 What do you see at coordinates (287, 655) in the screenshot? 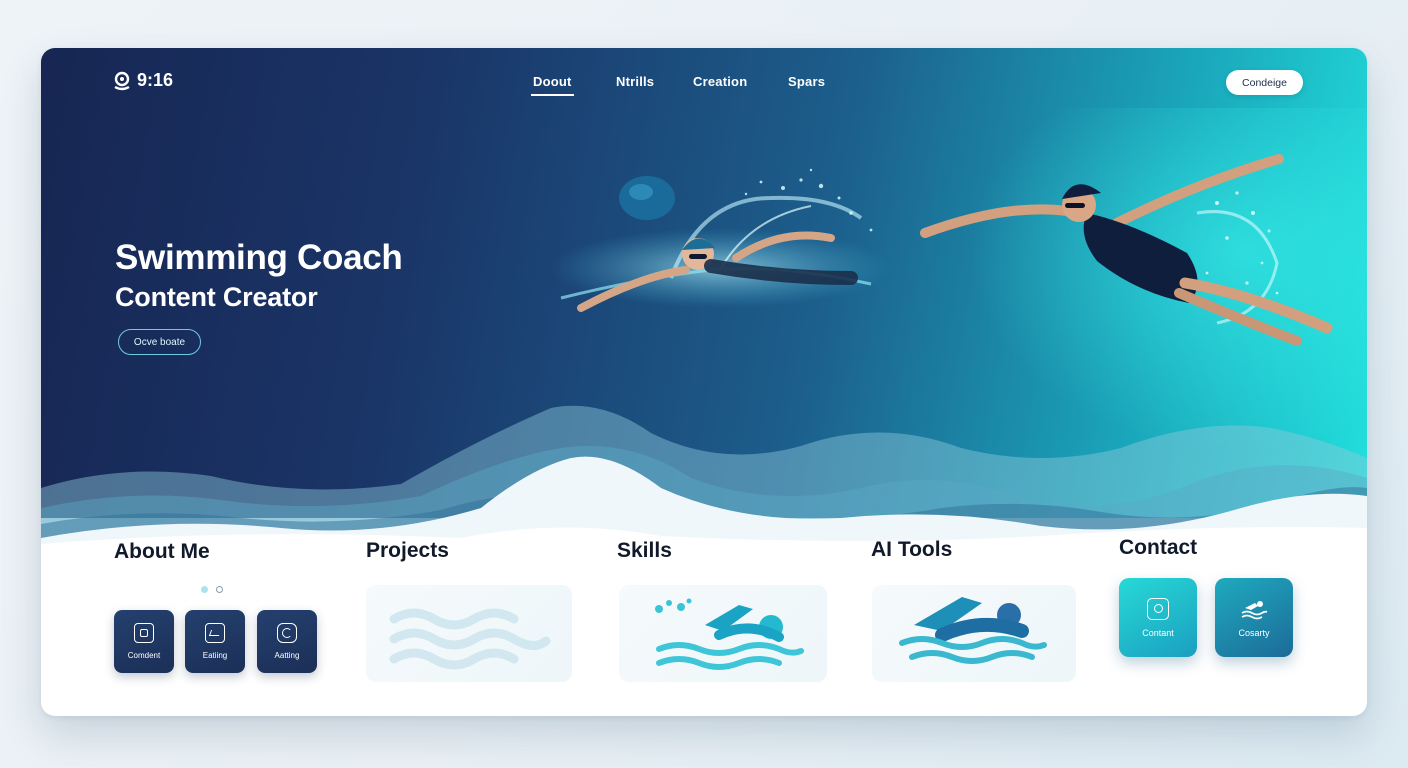
I see `tile-label: Aatting` at bounding box center [287, 655].